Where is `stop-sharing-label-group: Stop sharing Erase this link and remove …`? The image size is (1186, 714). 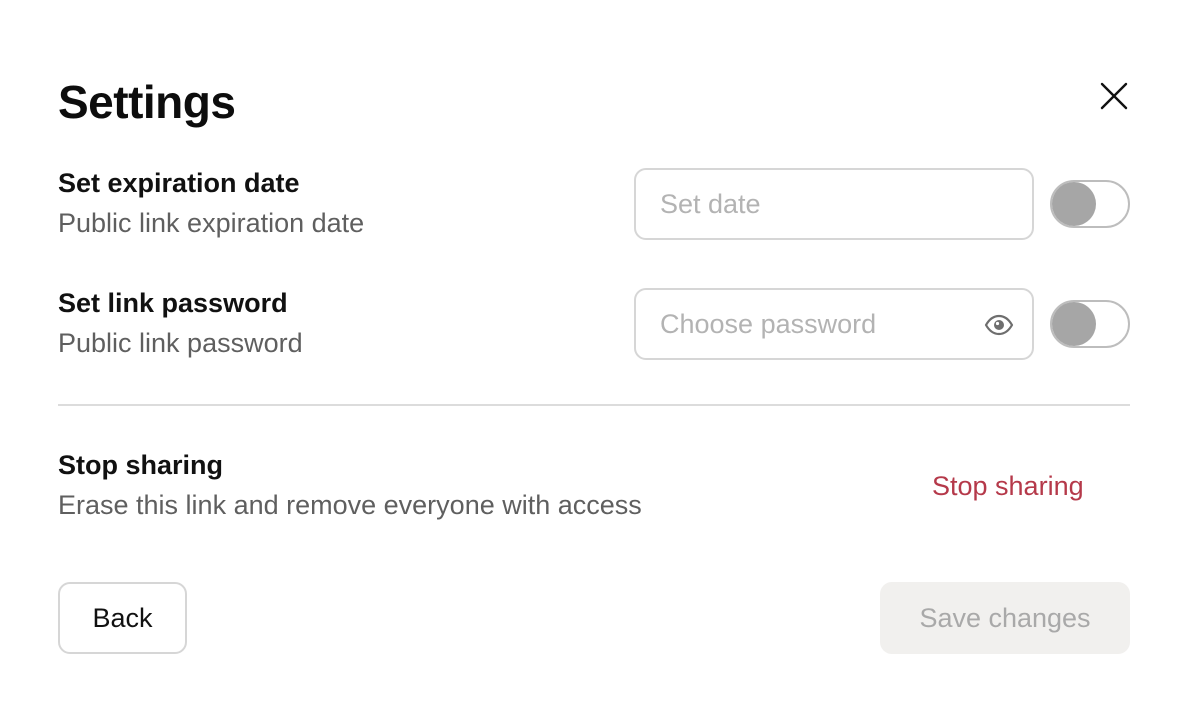
stop-sharing-label-group: Stop sharing Erase this link and remove … is located at coordinates (350, 485).